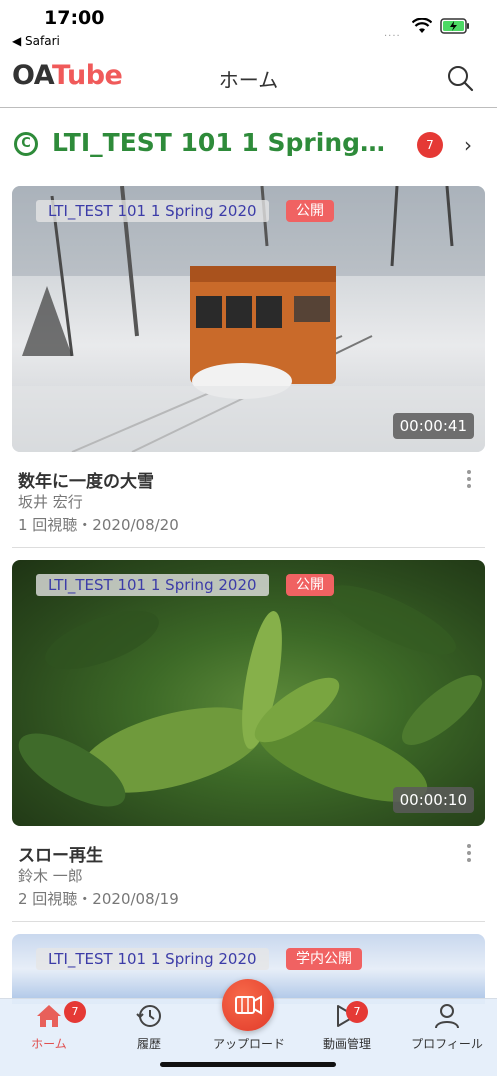 The width and height of the screenshot is (497, 1076). What do you see at coordinates (222, 142) in the screenshot?
I see `course-title: LTI_TEST 101 1 Spring 2020` at bounding box center [222, 142].